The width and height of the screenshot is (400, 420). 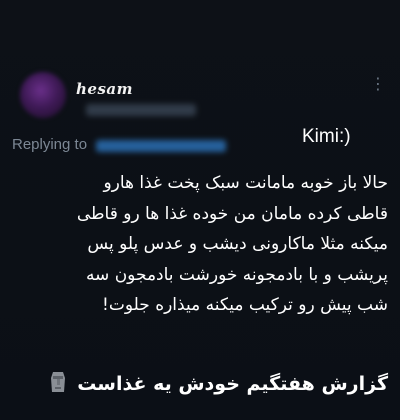 What do you see at coordinates (161, 146) in the screenshot?
I see `reply-target-handle-blurred` at bounding box center [161, 146].